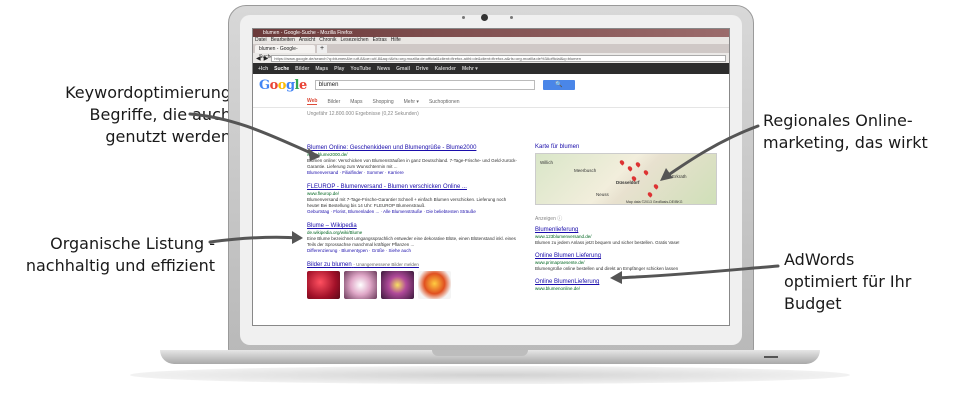 This screenshot has width=960, height=400. Describe the element at coordinates (339, 69) in the screenshot. I see `gbar-item: Play` at that location.